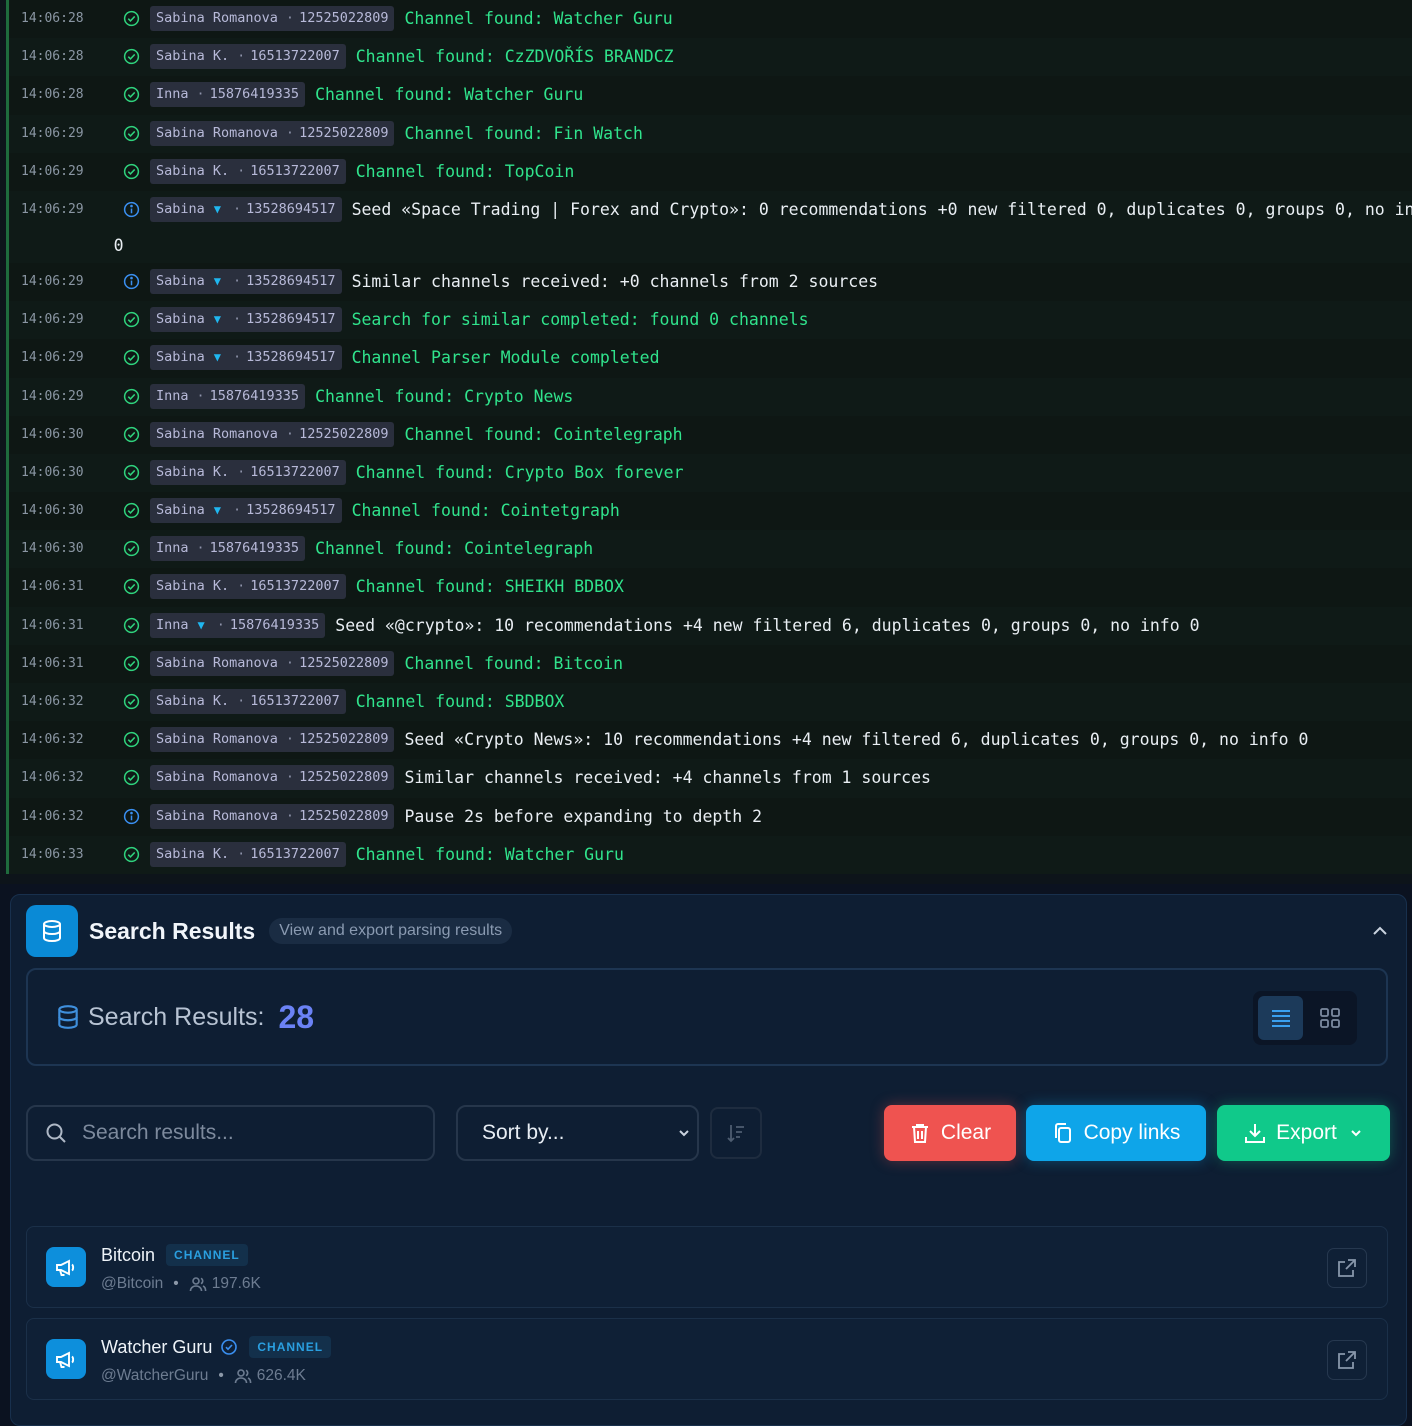  I want to click on result-title: Bitcoin CHANNEL, so click(174, 1255).